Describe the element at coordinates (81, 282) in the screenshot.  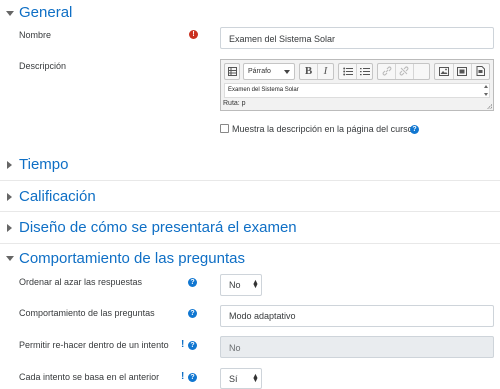
I see `shuffle-label: Ordenar al azar las respuestas` at that location.